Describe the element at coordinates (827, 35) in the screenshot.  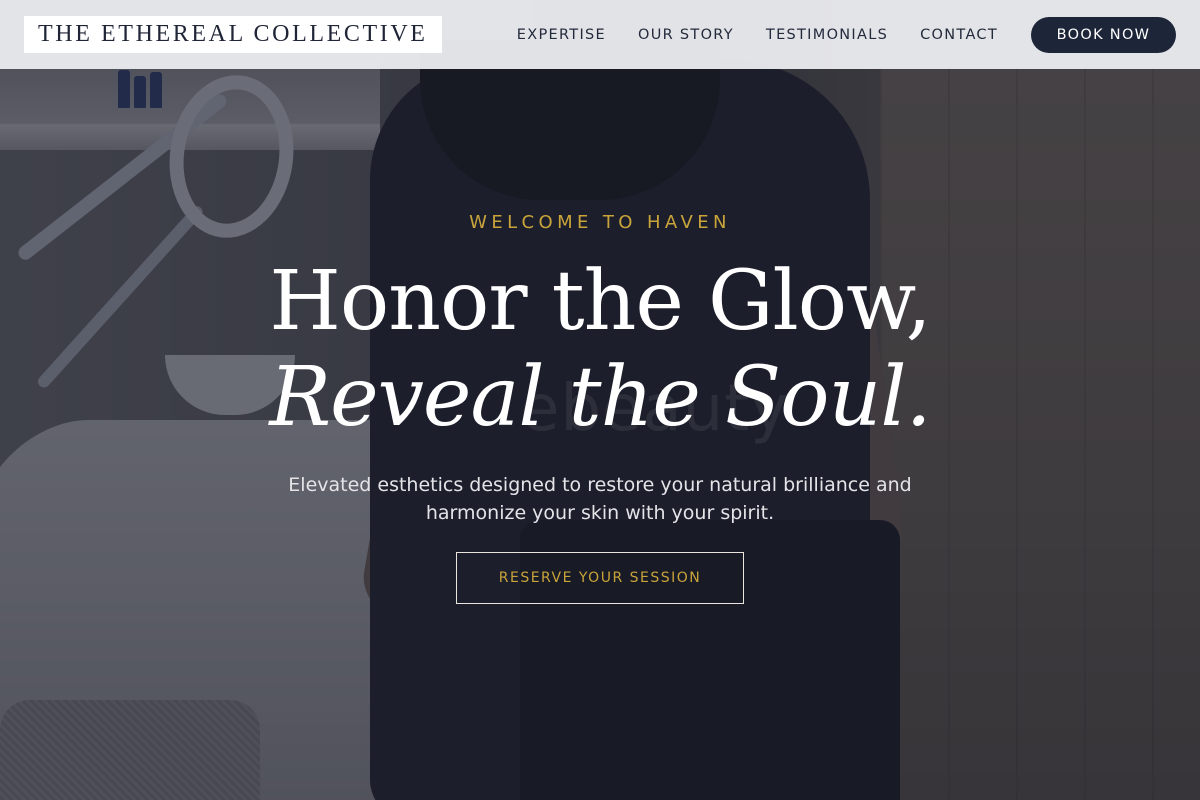
I see `nav-link-testimonials: TESTIMONIALS` at that location.